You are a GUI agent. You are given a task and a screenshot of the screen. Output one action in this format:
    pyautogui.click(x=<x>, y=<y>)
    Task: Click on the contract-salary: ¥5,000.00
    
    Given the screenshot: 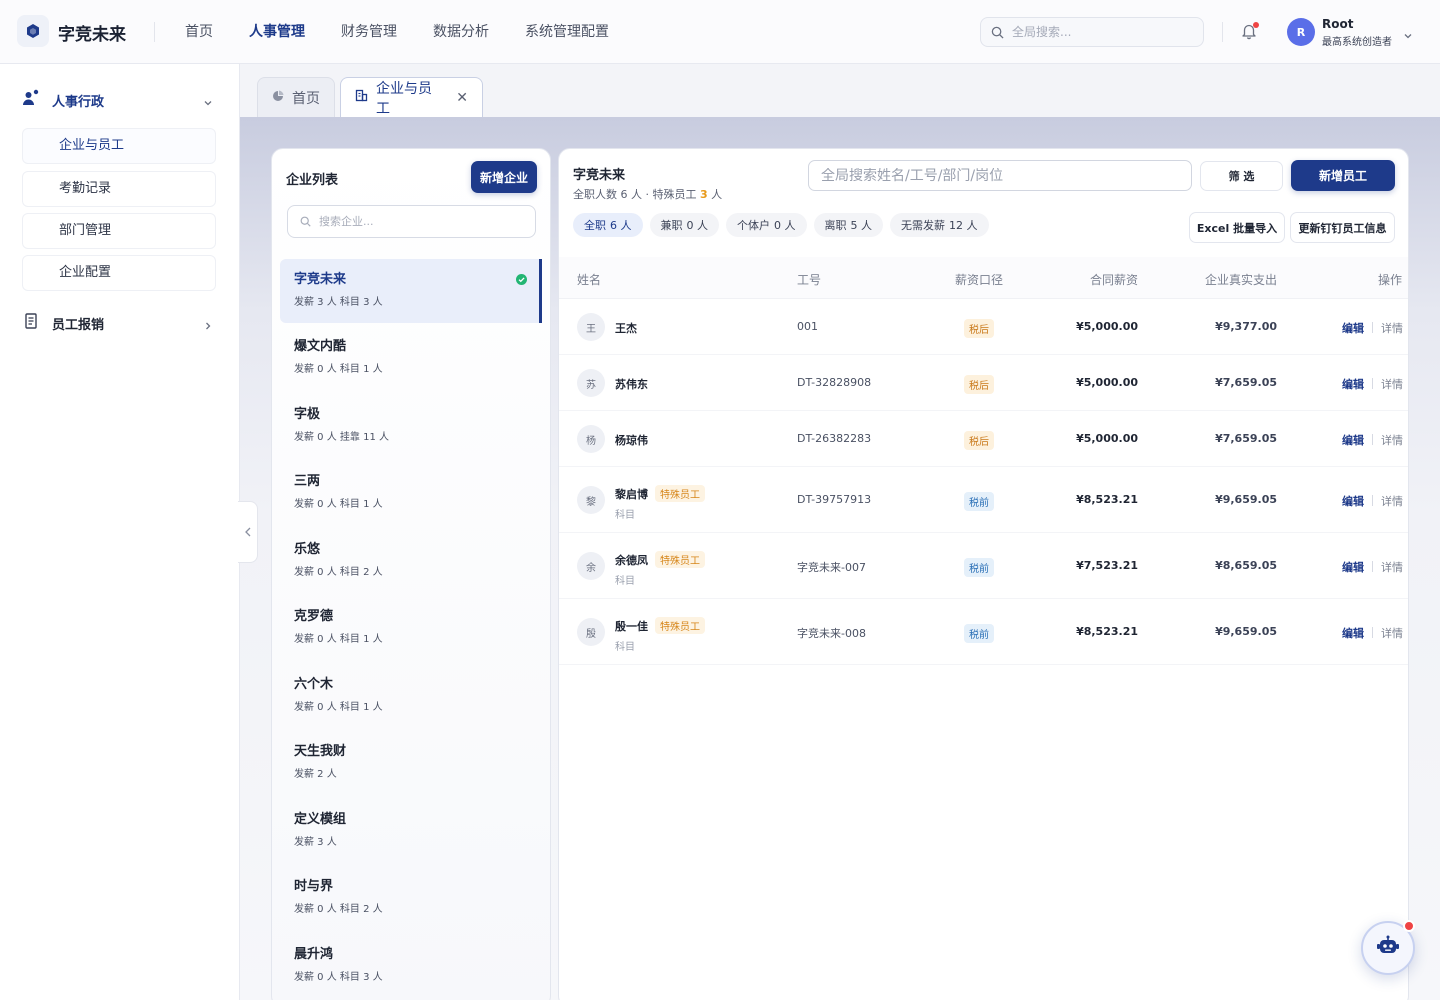 What is the action you would take?
    pyautogui.click(x=1107, y=326)
    